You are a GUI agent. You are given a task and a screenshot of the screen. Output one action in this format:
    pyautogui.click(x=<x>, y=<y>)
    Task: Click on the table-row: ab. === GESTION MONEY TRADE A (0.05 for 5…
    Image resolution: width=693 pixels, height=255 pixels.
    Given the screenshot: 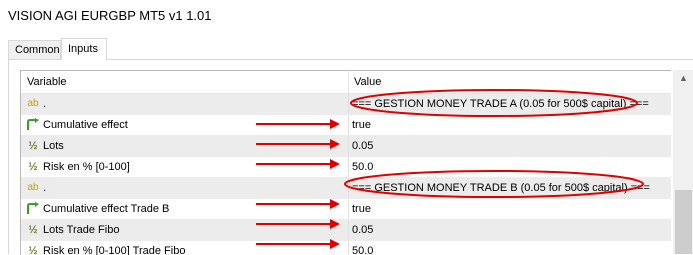 What is the action you would take?
    pyautogui.click(x=346, y=104)
    